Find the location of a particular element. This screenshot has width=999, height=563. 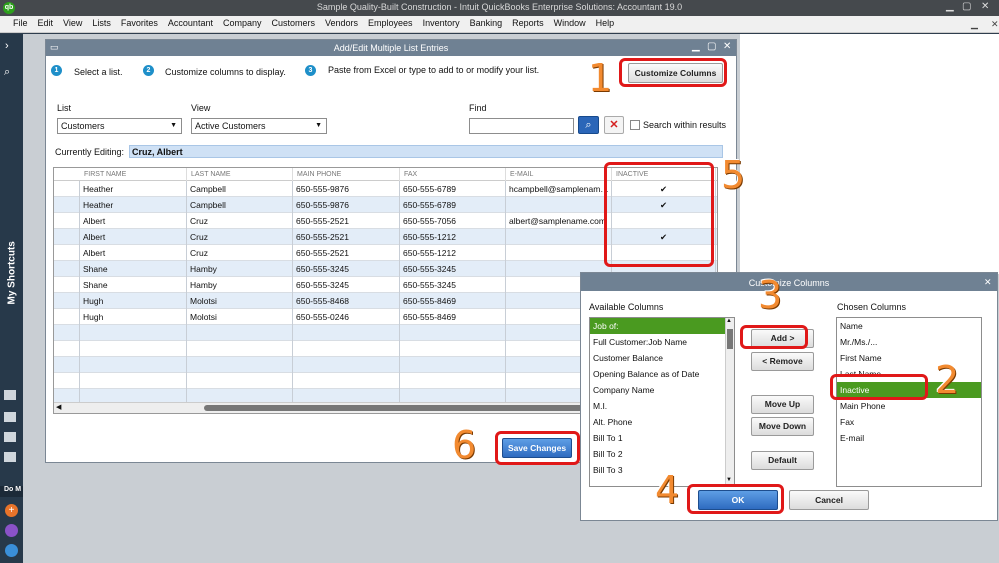

column-header-fax: FAX is located at coordinates (453, 174).